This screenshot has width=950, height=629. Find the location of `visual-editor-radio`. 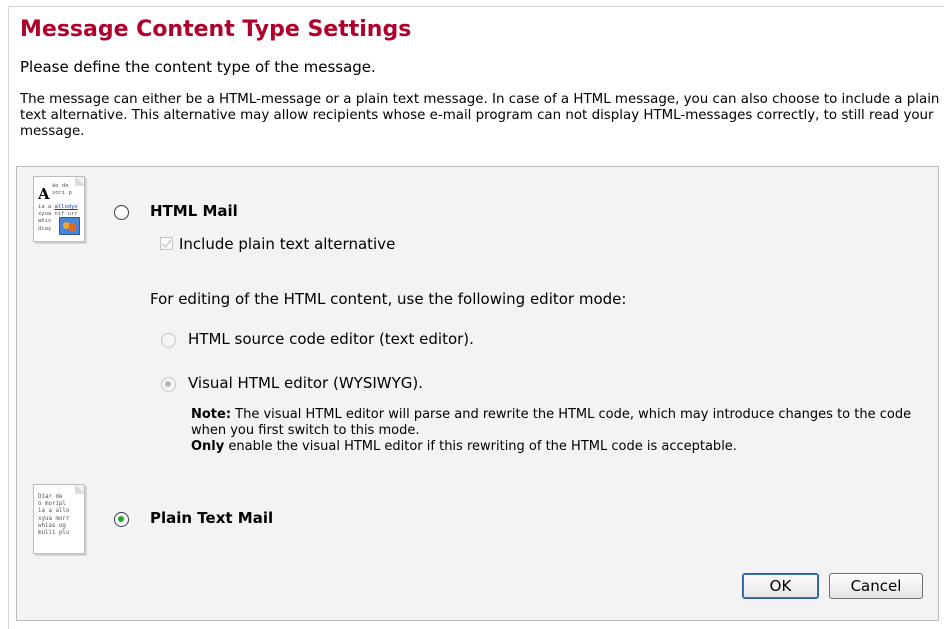

visual-editor-radio is located at coordinates (168, 384).